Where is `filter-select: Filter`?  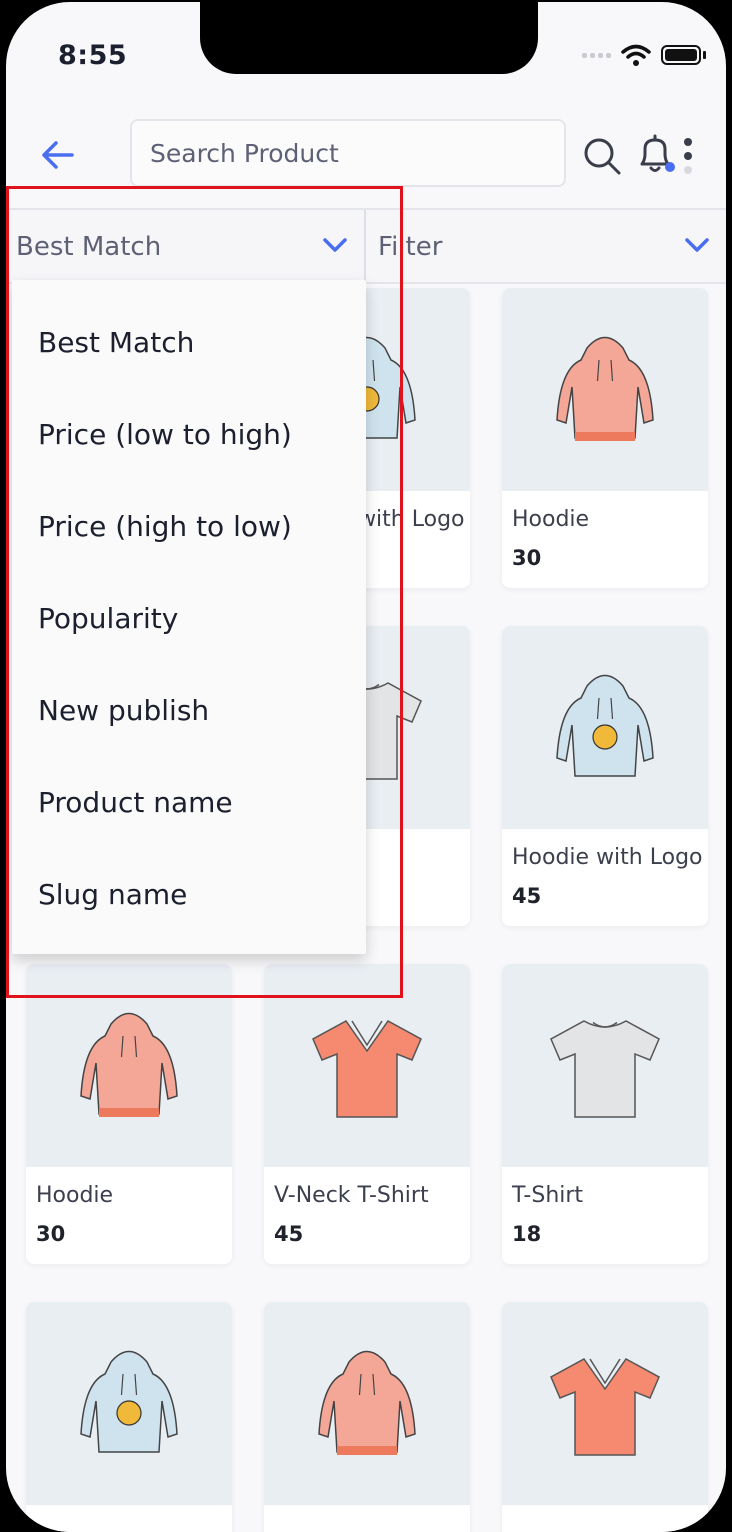
filter-select: Filter is located at coordinates (547, 246).